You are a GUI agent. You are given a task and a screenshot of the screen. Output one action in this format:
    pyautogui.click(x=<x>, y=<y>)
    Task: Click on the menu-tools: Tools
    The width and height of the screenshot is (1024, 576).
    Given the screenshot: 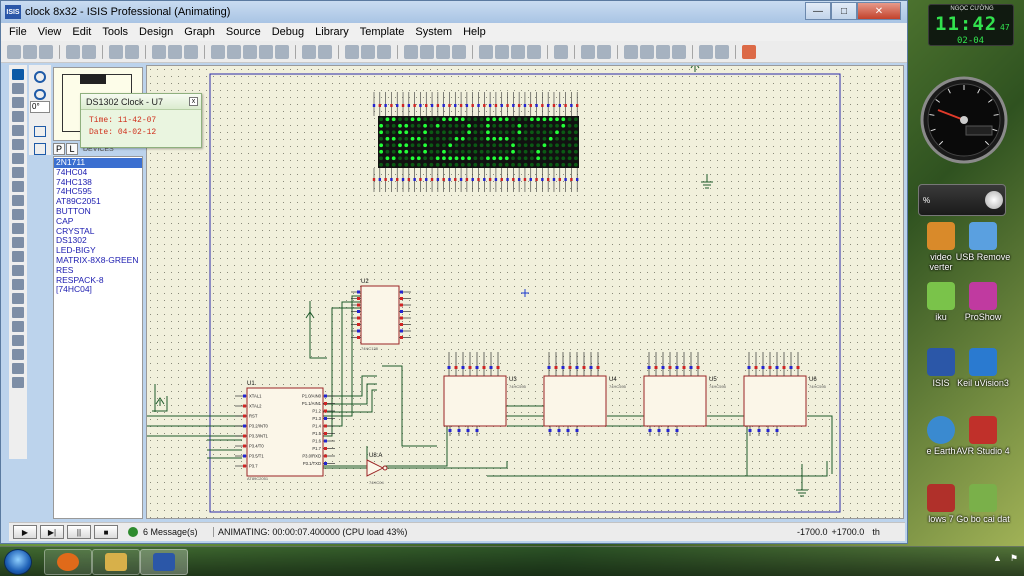 What is the action you would take?
    pyautogui.click(x=115, y=32)
    